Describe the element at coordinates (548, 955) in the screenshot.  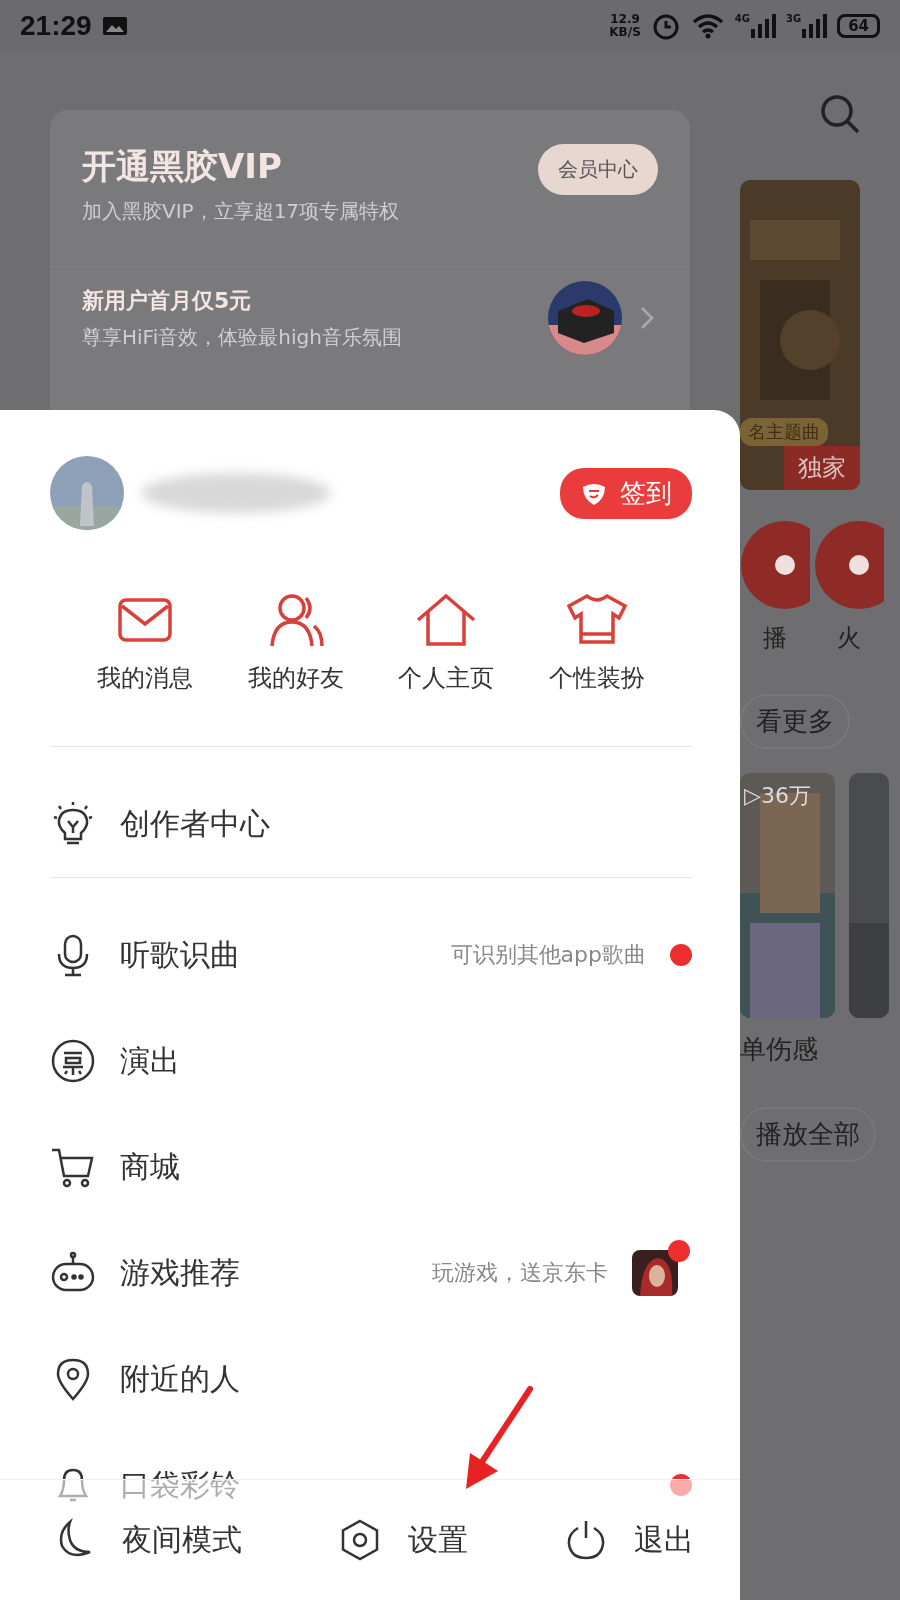
I see `menu-hint: 可识别其他app歌曲` at that location.